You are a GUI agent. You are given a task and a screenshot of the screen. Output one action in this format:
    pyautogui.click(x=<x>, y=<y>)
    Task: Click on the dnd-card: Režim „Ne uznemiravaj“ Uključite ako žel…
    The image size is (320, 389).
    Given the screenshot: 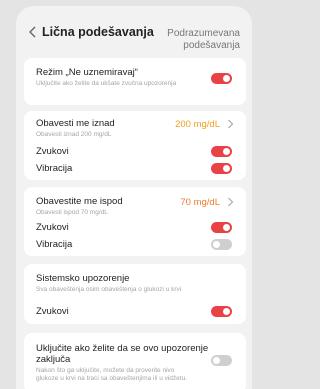 What is the action you would take?
    pyautogui.click(x=135, y=81)
    